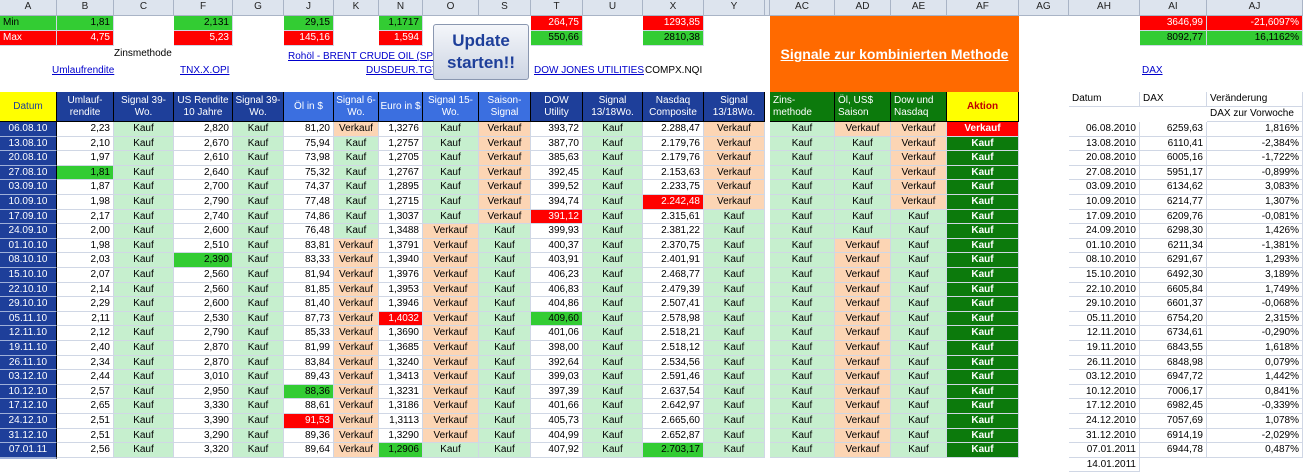  I want to click on us-rendite-cell: 2,870, so click(203, 348).